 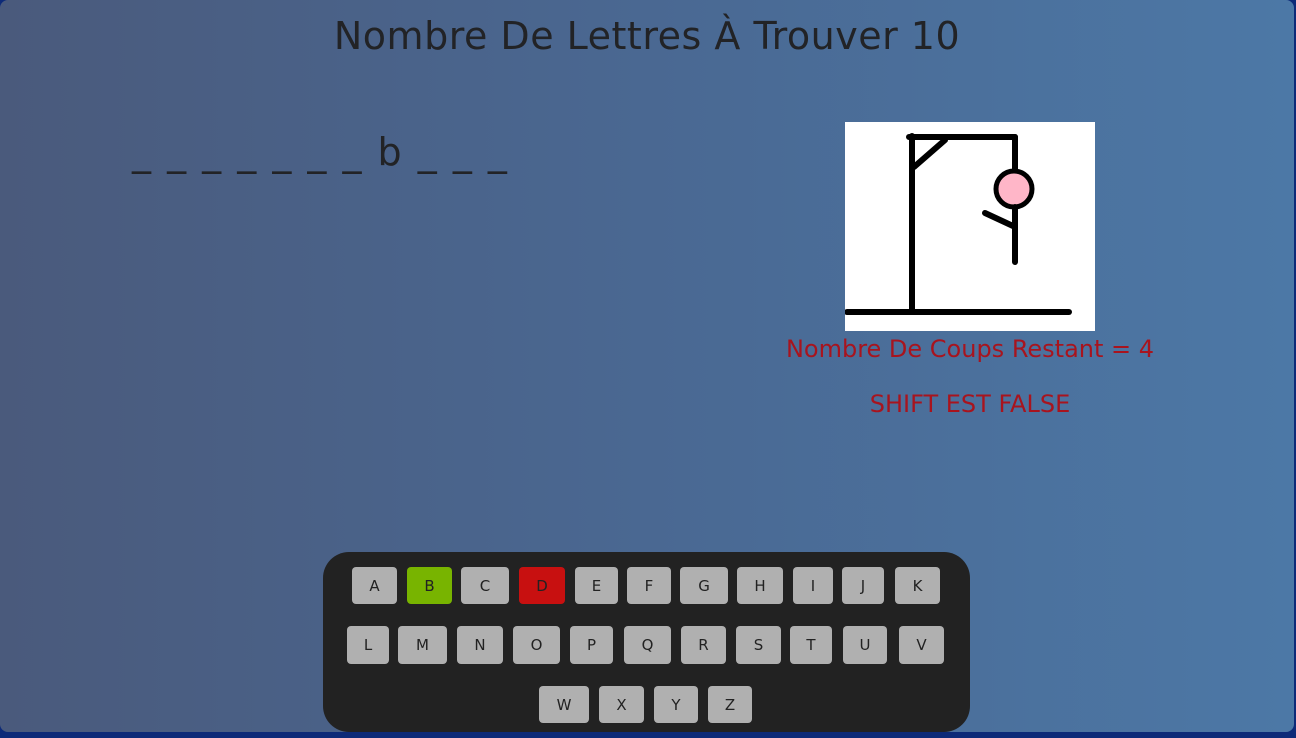 I want to click on key-x: X, so click(x=621, y=704).